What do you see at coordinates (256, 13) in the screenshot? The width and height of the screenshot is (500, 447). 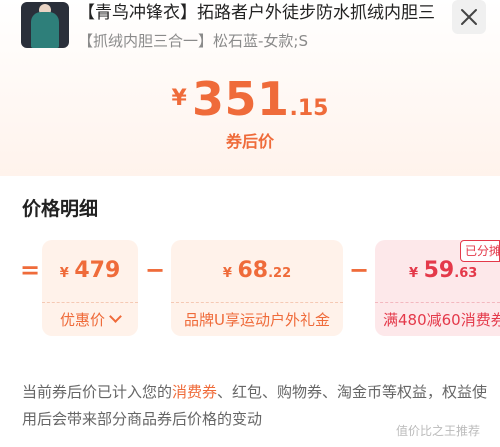 I see `product-title: 【青鸟冲锋衣】拓路者户外徒步防水抓绒内胆三` at bounding box center [256, 13].